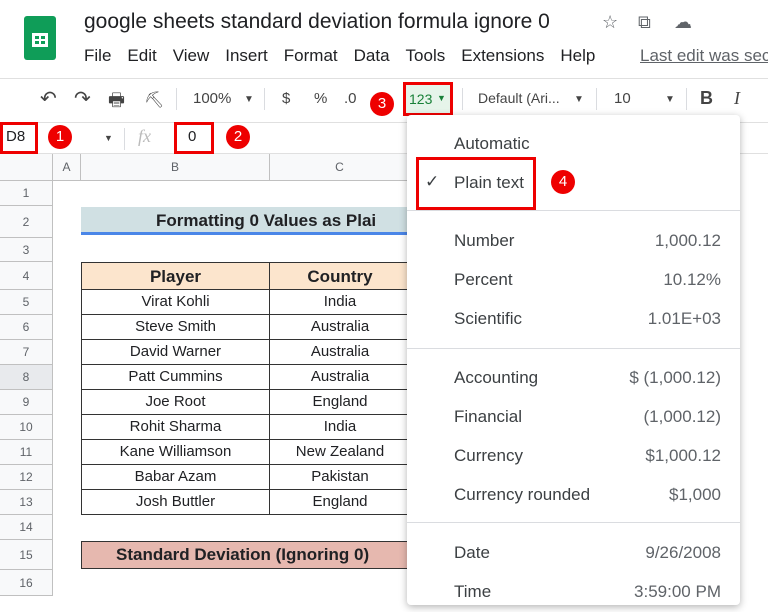  What do you see at coordinates (175, 352) in the screenshot?
I see `cell-player: David Warner` at bounding box center [175, 352].